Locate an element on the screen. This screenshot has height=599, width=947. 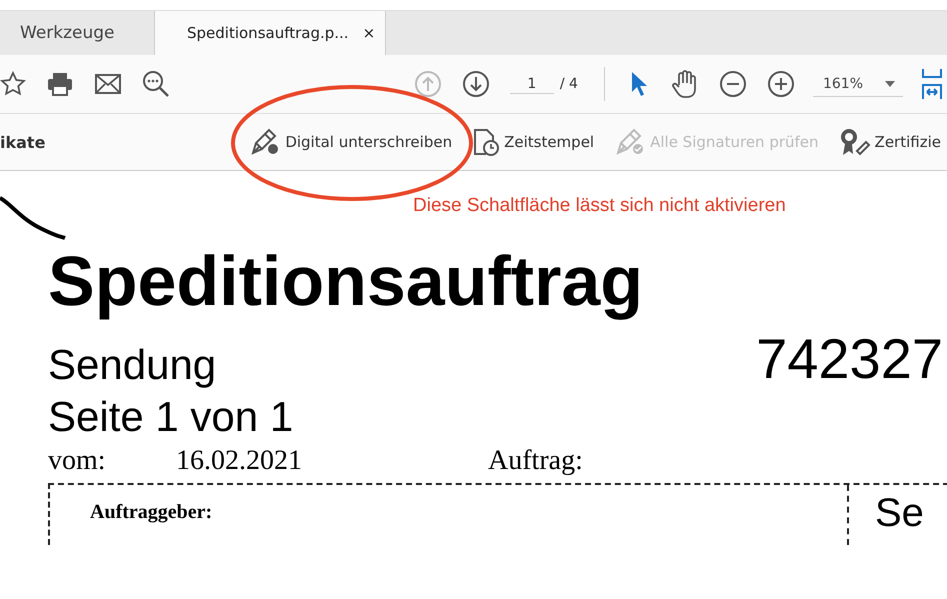
caret-icon is located at coordinates (890, 83).